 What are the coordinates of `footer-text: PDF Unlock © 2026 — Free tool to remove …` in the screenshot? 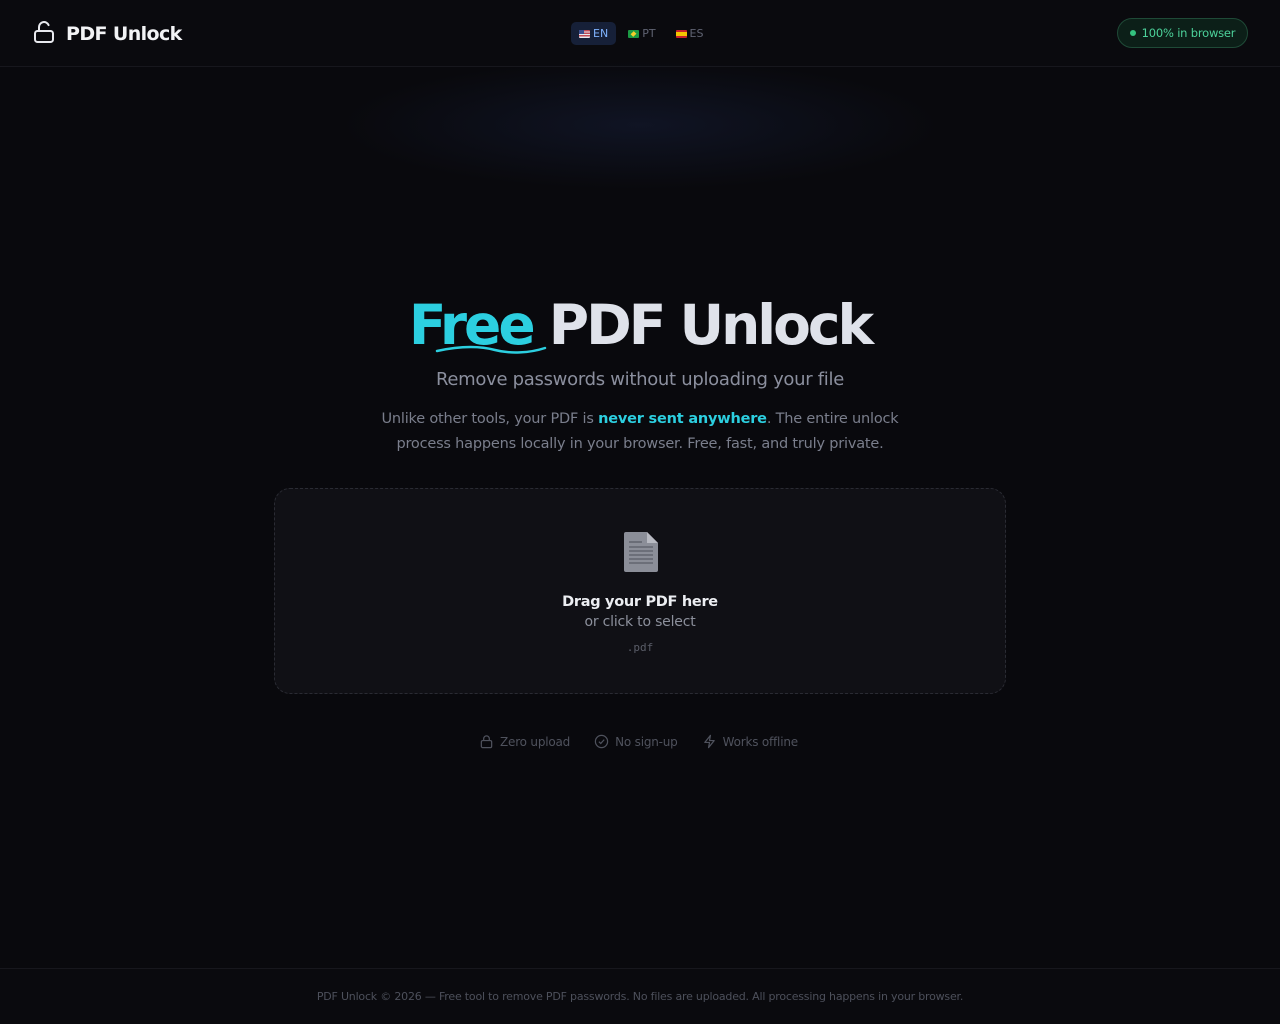 It's located at (640, 996).